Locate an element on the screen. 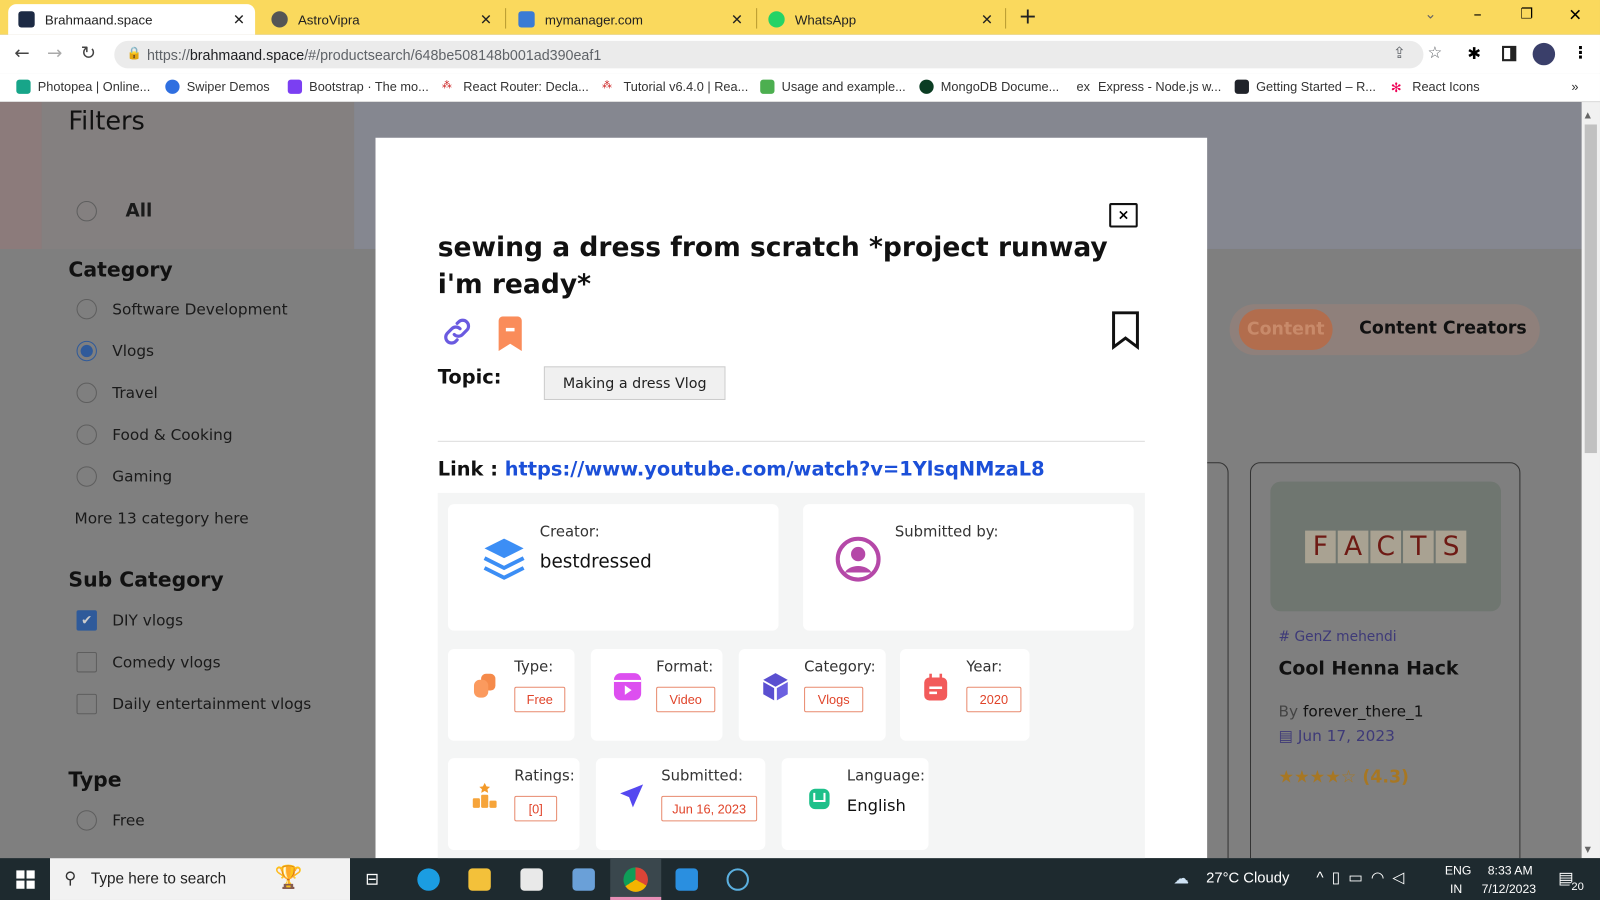  category-option: Gaming is located at coordinates (124, 476).